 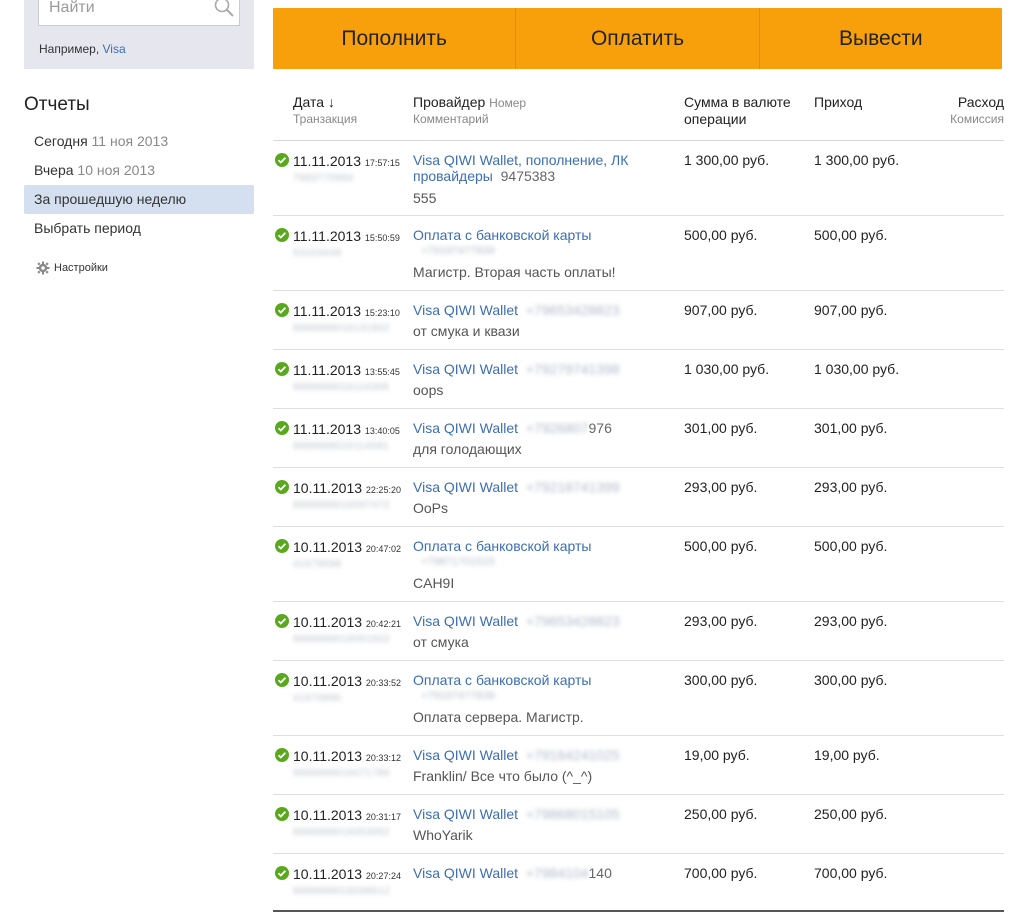 I want to click on row-provider: Visa QIWI Wallet +79218741399, so click(x=533, y=487).